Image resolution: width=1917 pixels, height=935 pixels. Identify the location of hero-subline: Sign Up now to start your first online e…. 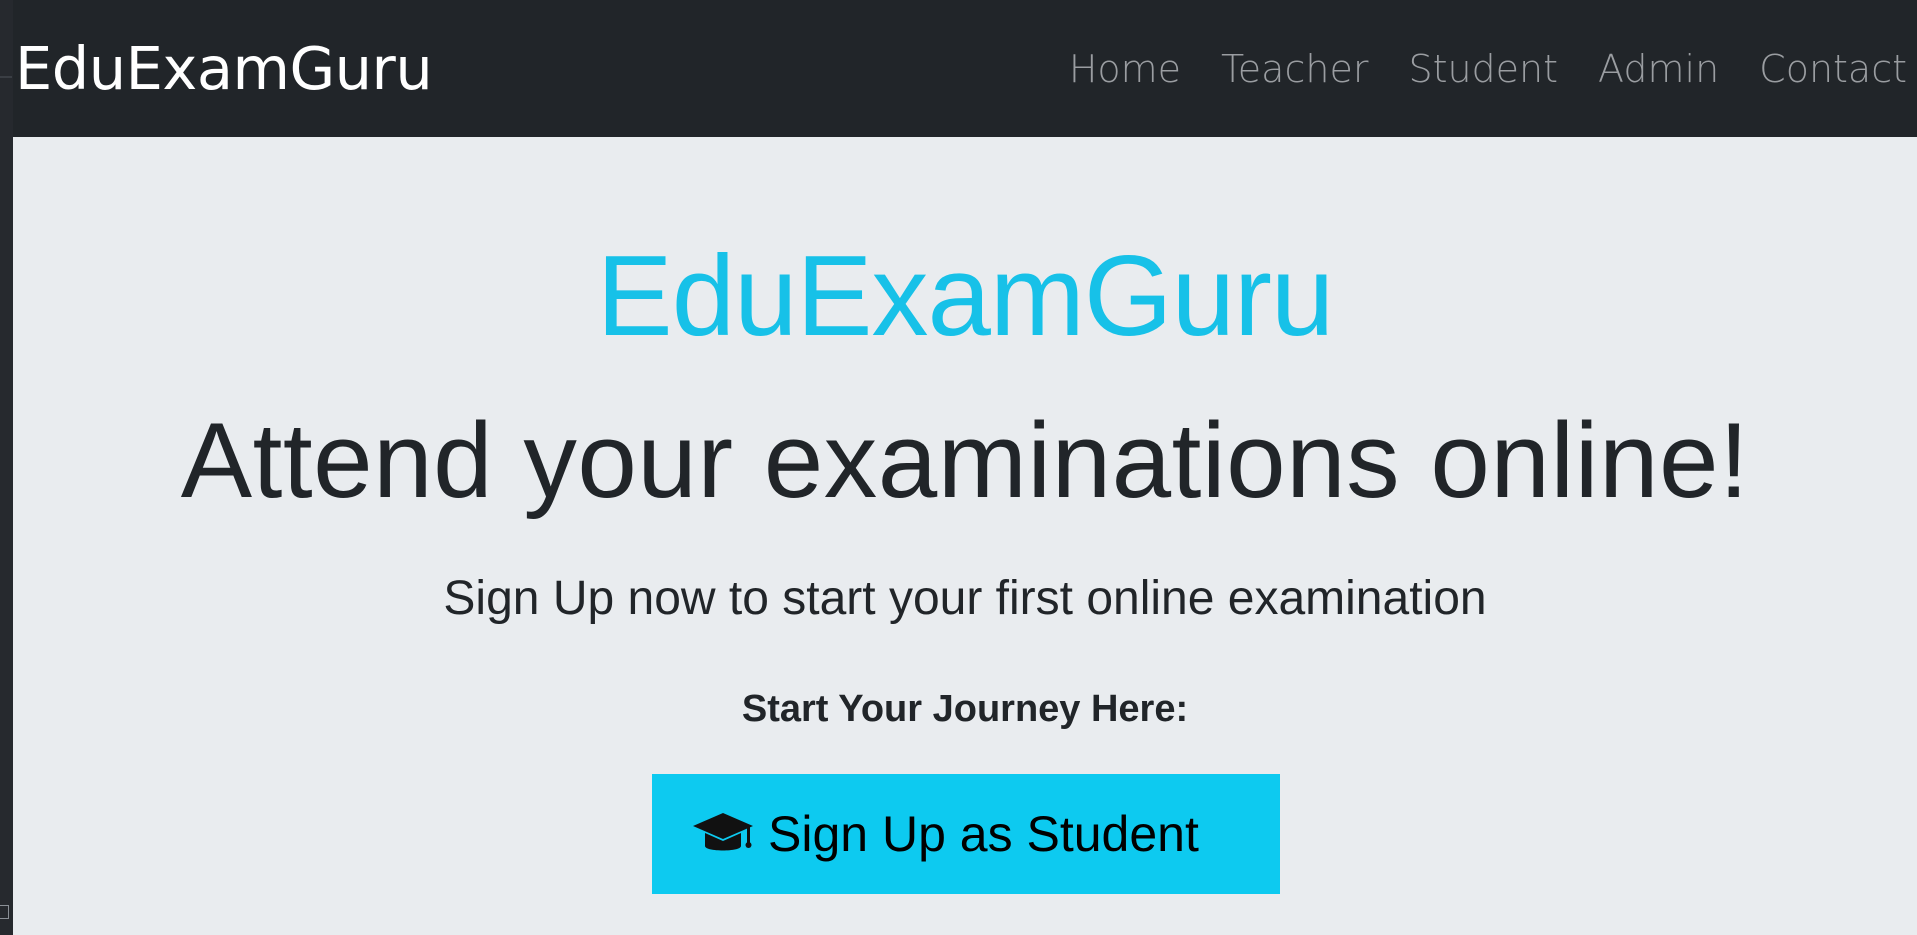
(965, 598).